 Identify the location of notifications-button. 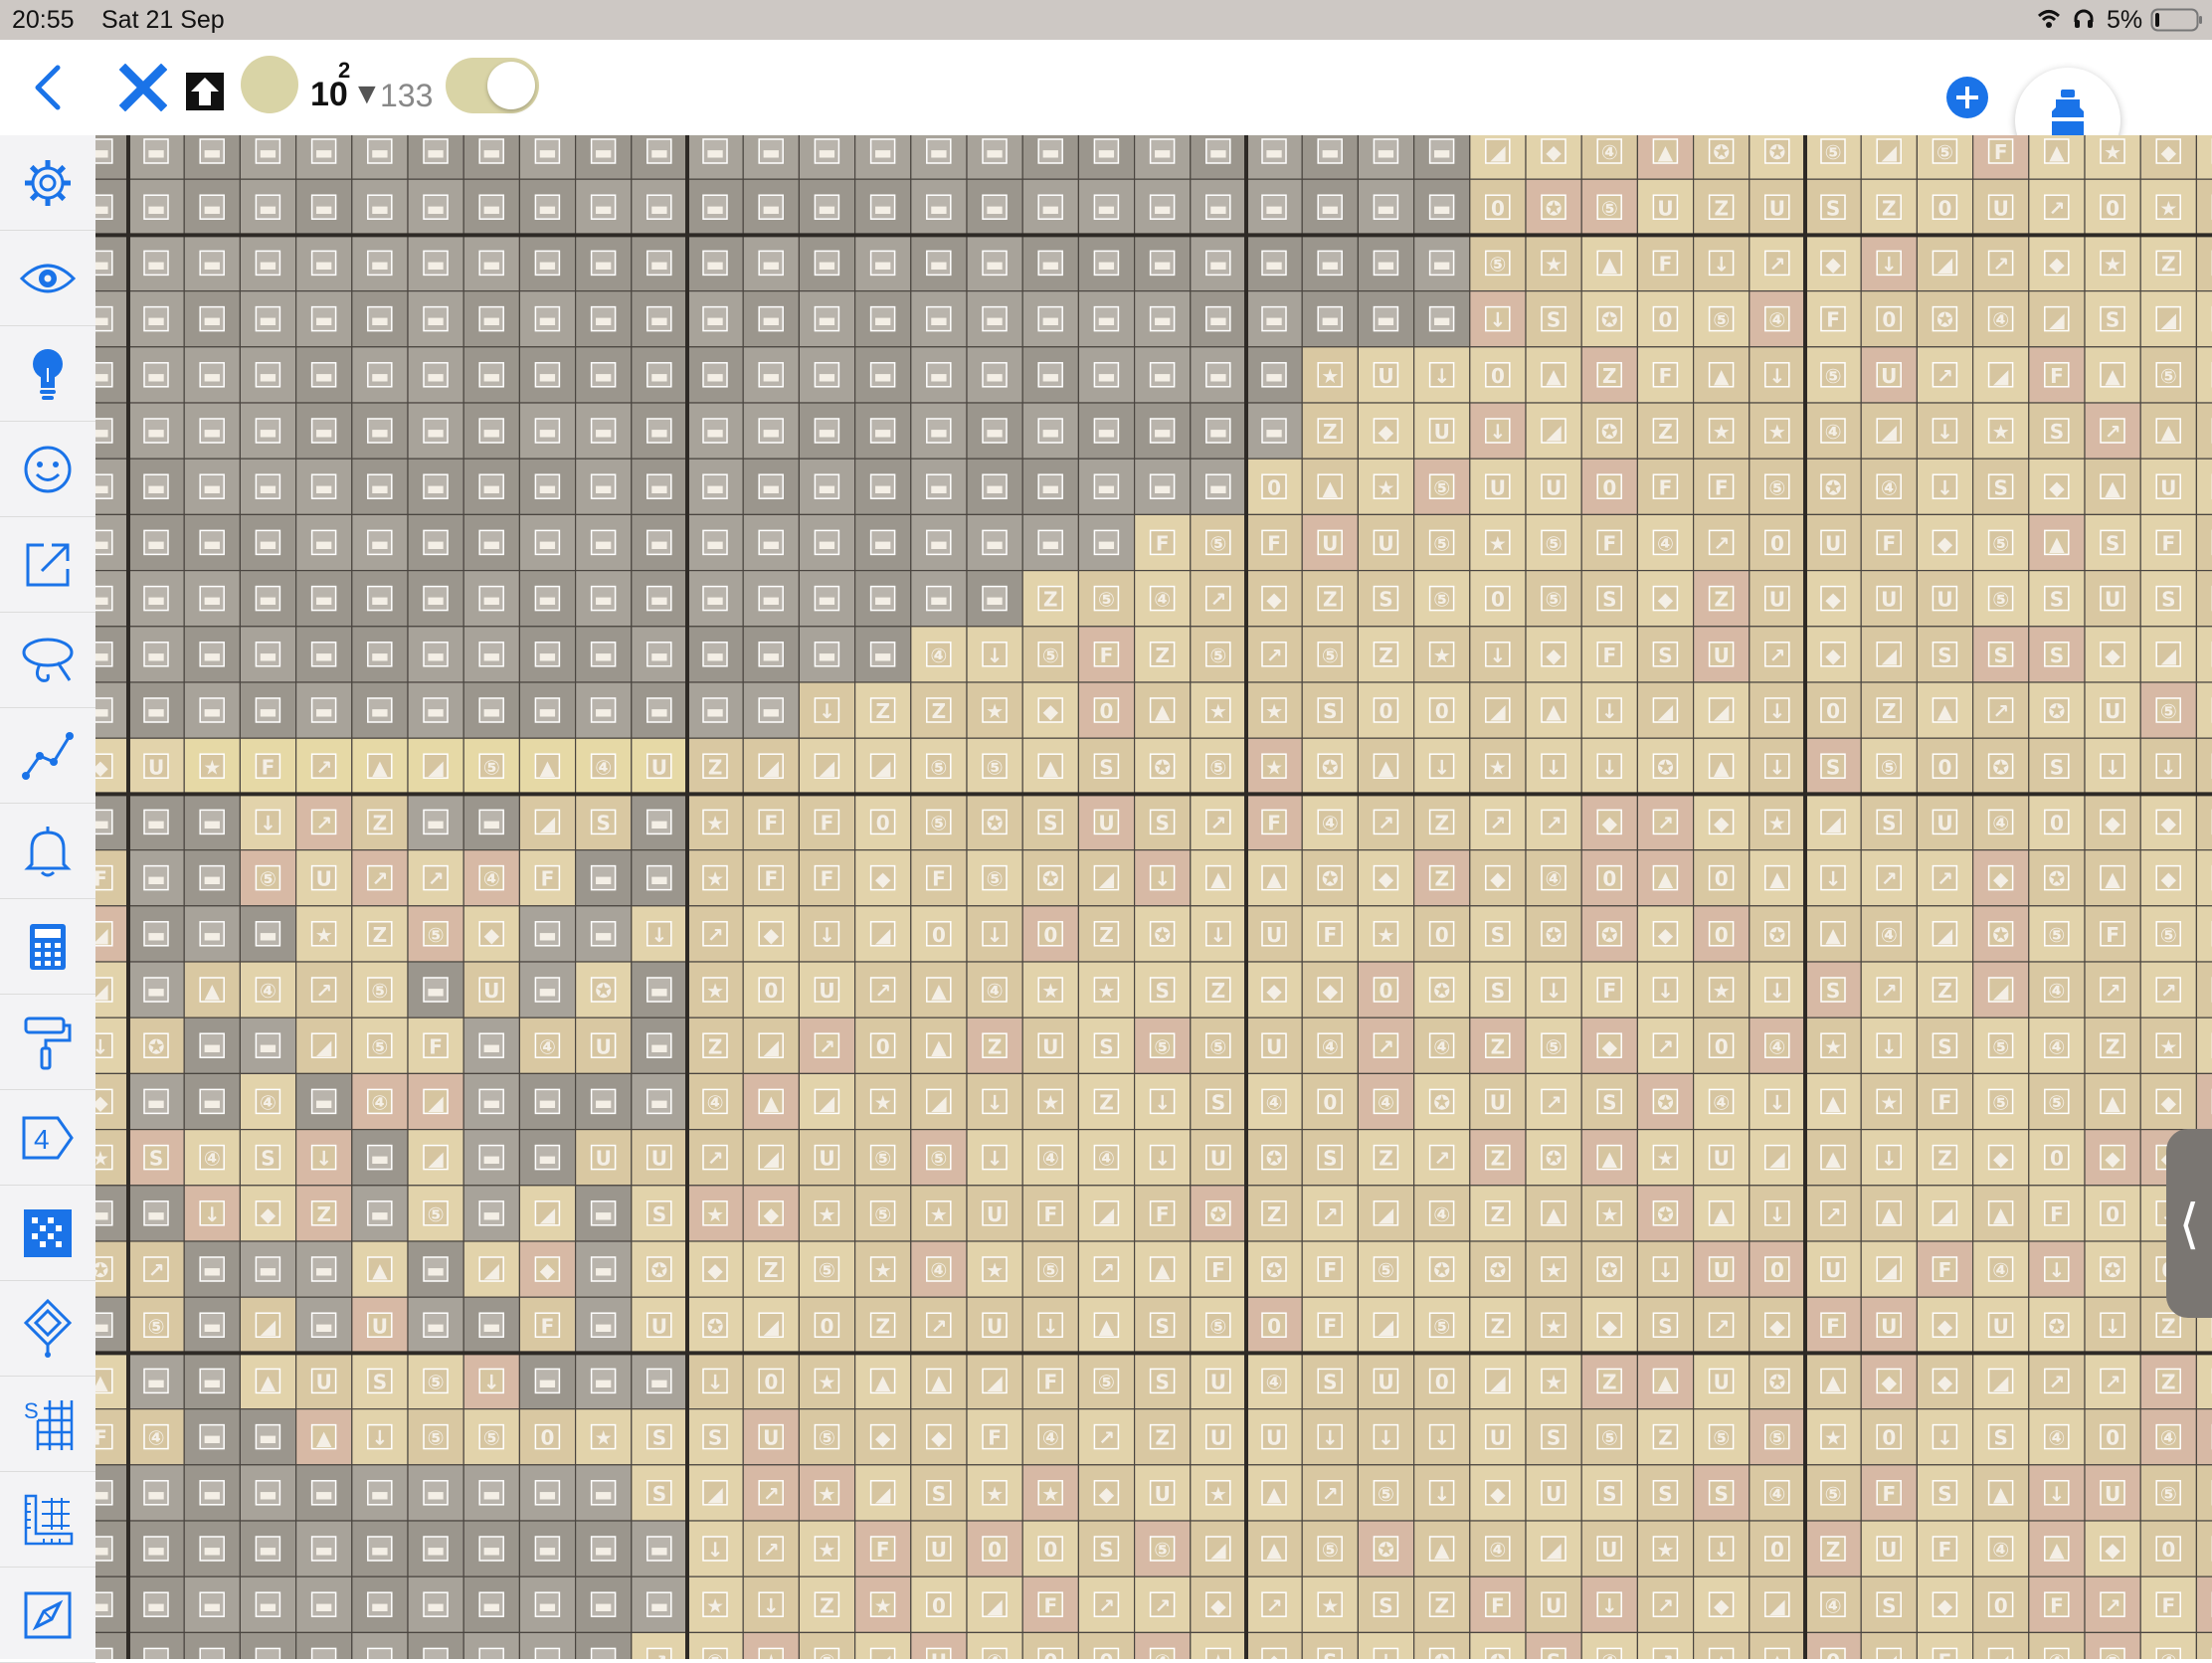
(47, 851).